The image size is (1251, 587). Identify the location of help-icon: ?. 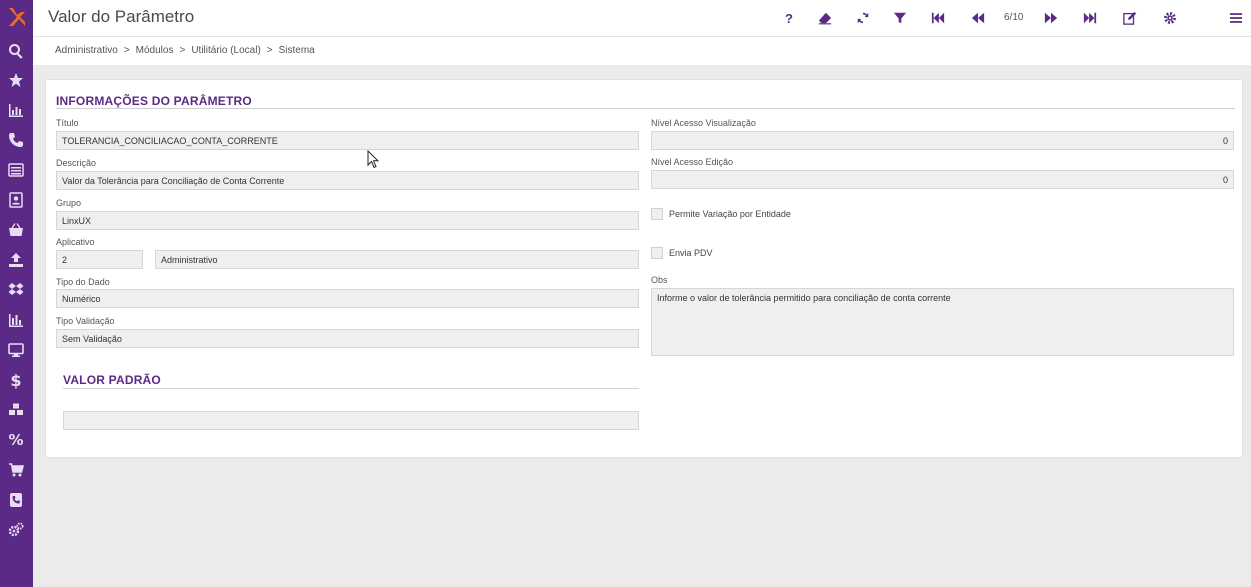
(789, 18).